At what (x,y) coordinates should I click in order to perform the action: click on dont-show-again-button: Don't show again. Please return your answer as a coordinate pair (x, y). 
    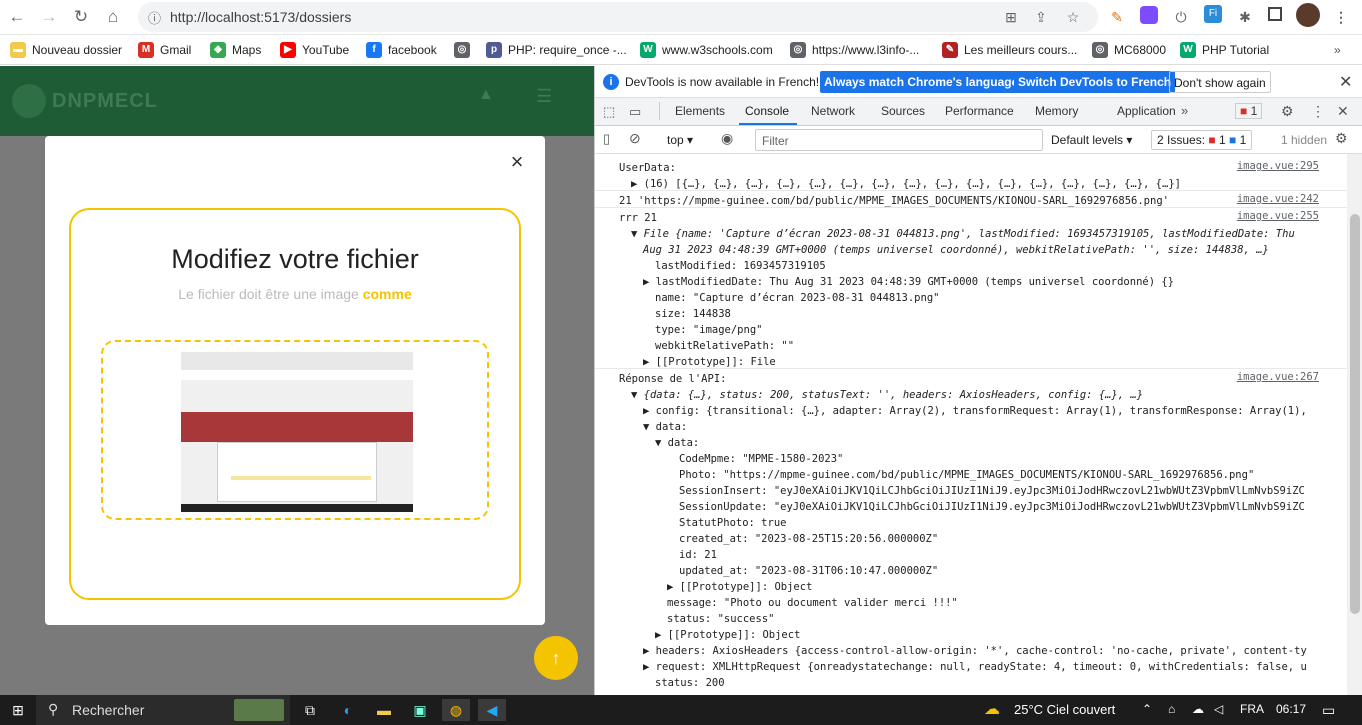
    Looking at the image, I should click on (1220, 82).